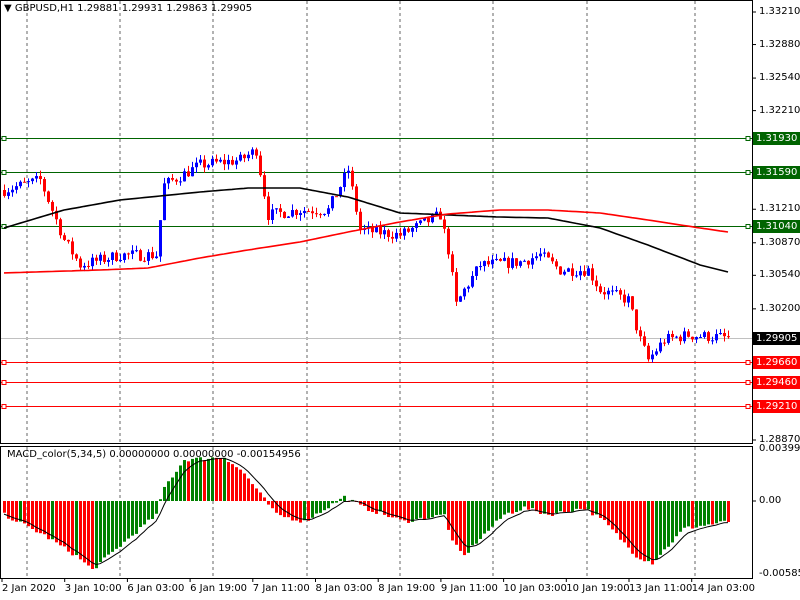 This screenshot has width=800, height=600. What do you see at coordinates (219, 588) in the screenshot?
I see `time-axis-label: 6 Jan 19:00` at bounding box center [219, 588].